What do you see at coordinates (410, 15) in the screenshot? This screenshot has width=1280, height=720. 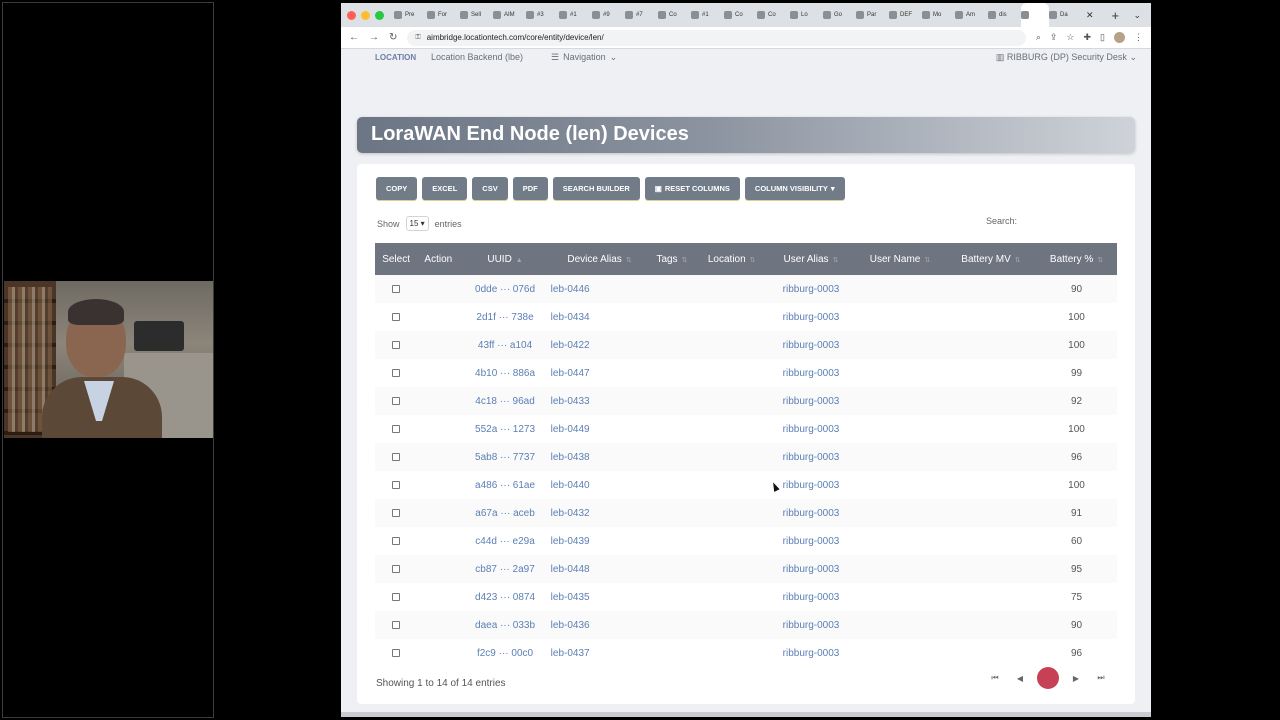 I see `browser-tab: Pre` at bounding box center [410, 15].